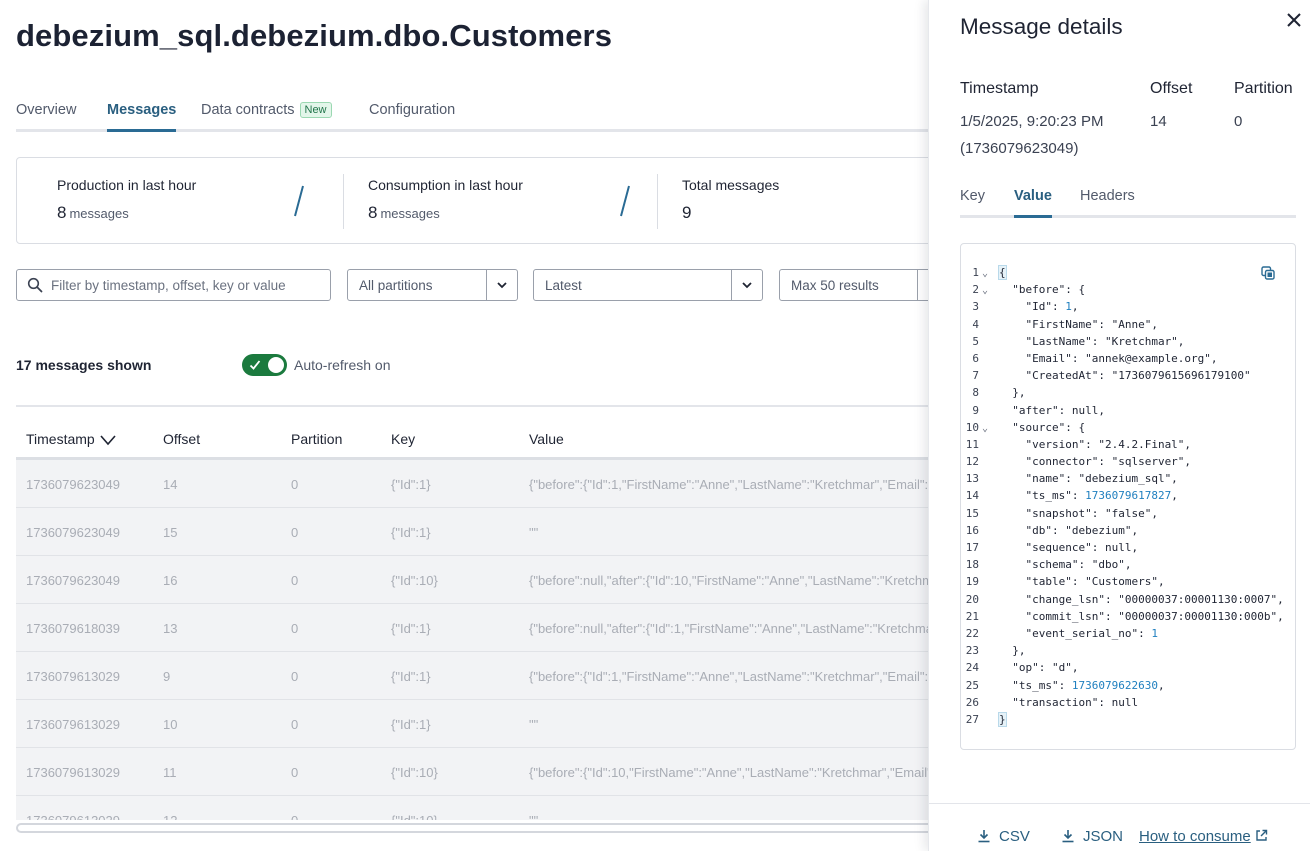 Image resolution: width=1310 pixels, height=851 pixels. Describe the element at coordinates (648, 285) in the screenshot. I see `offset-select: Latest` at that location.